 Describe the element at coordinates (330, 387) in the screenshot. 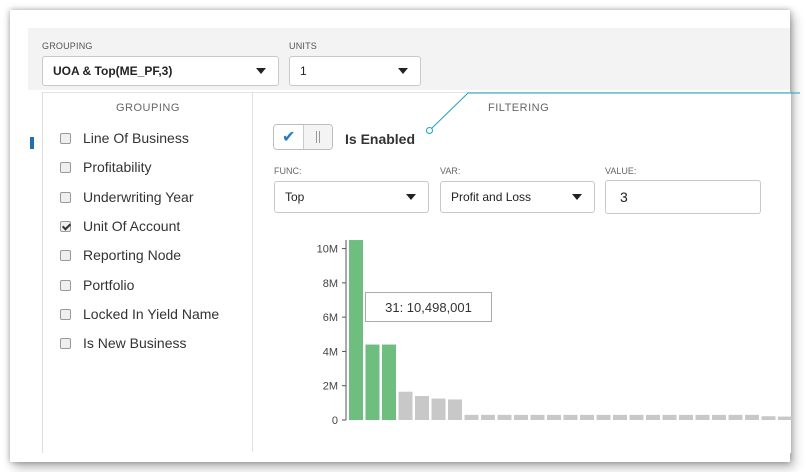

I see `y-tick-label: 2M` at that location.